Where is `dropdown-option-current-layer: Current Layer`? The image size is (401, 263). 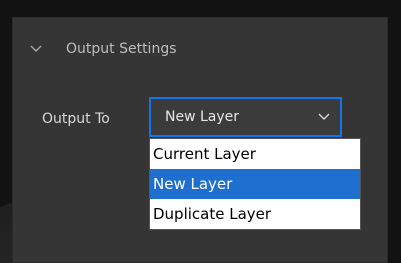 dropdown-option-current-layer: Current Layer is located at coordinates (255, 154).